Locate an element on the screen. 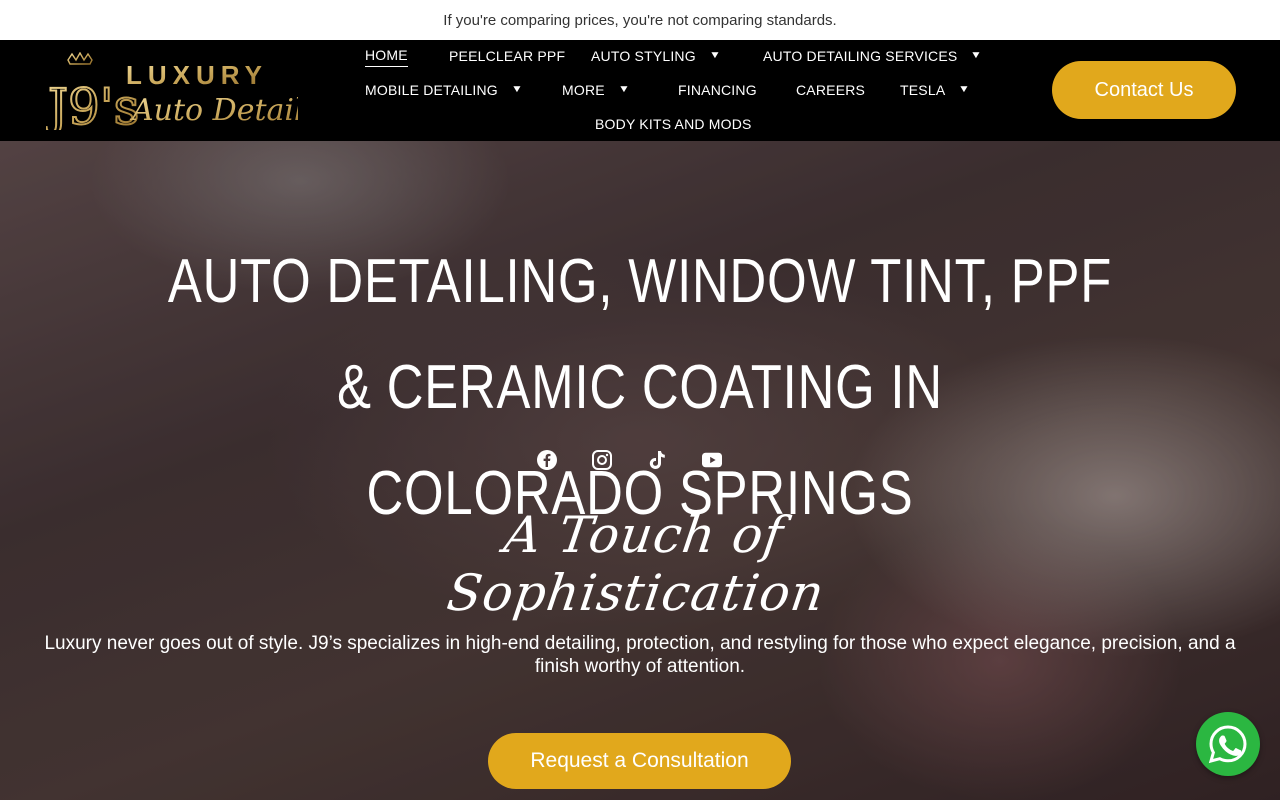  tiktok-icon is located at coordinates (657, 460).